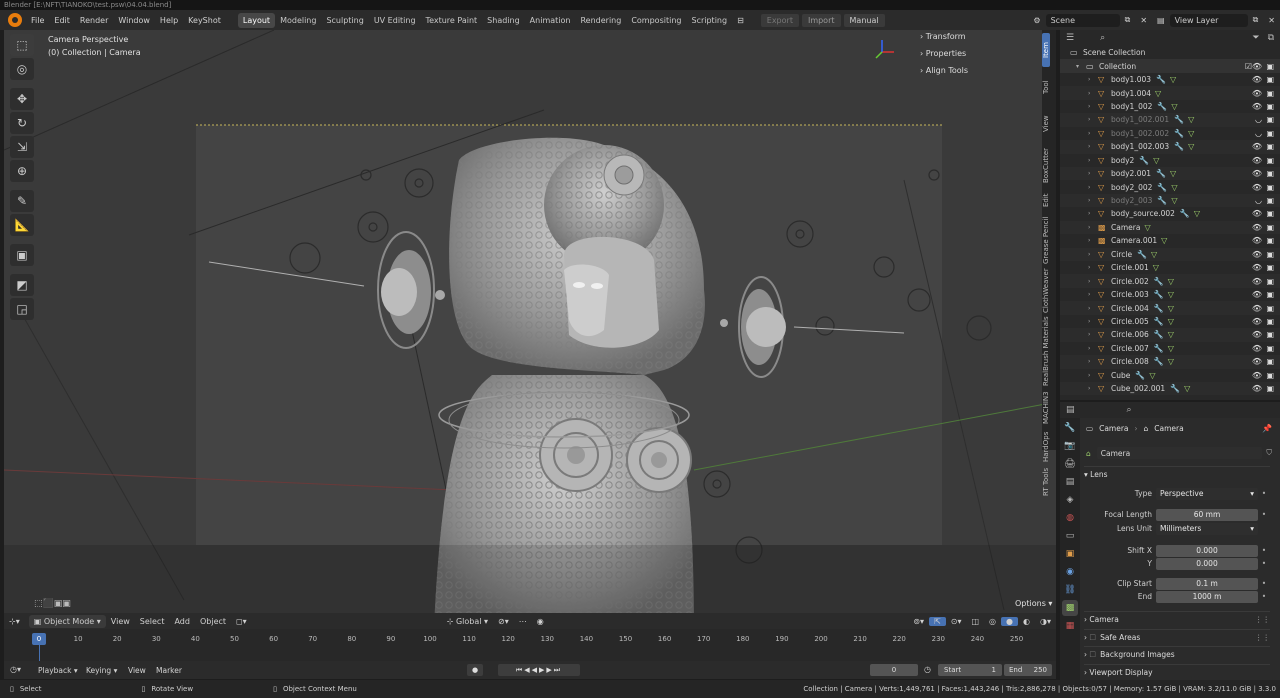 This screenshot has width=1280, height=698. Describe the element at coordinates (1070, 446) in the screenshot. I see `render-props-icon: 📷` at that location.